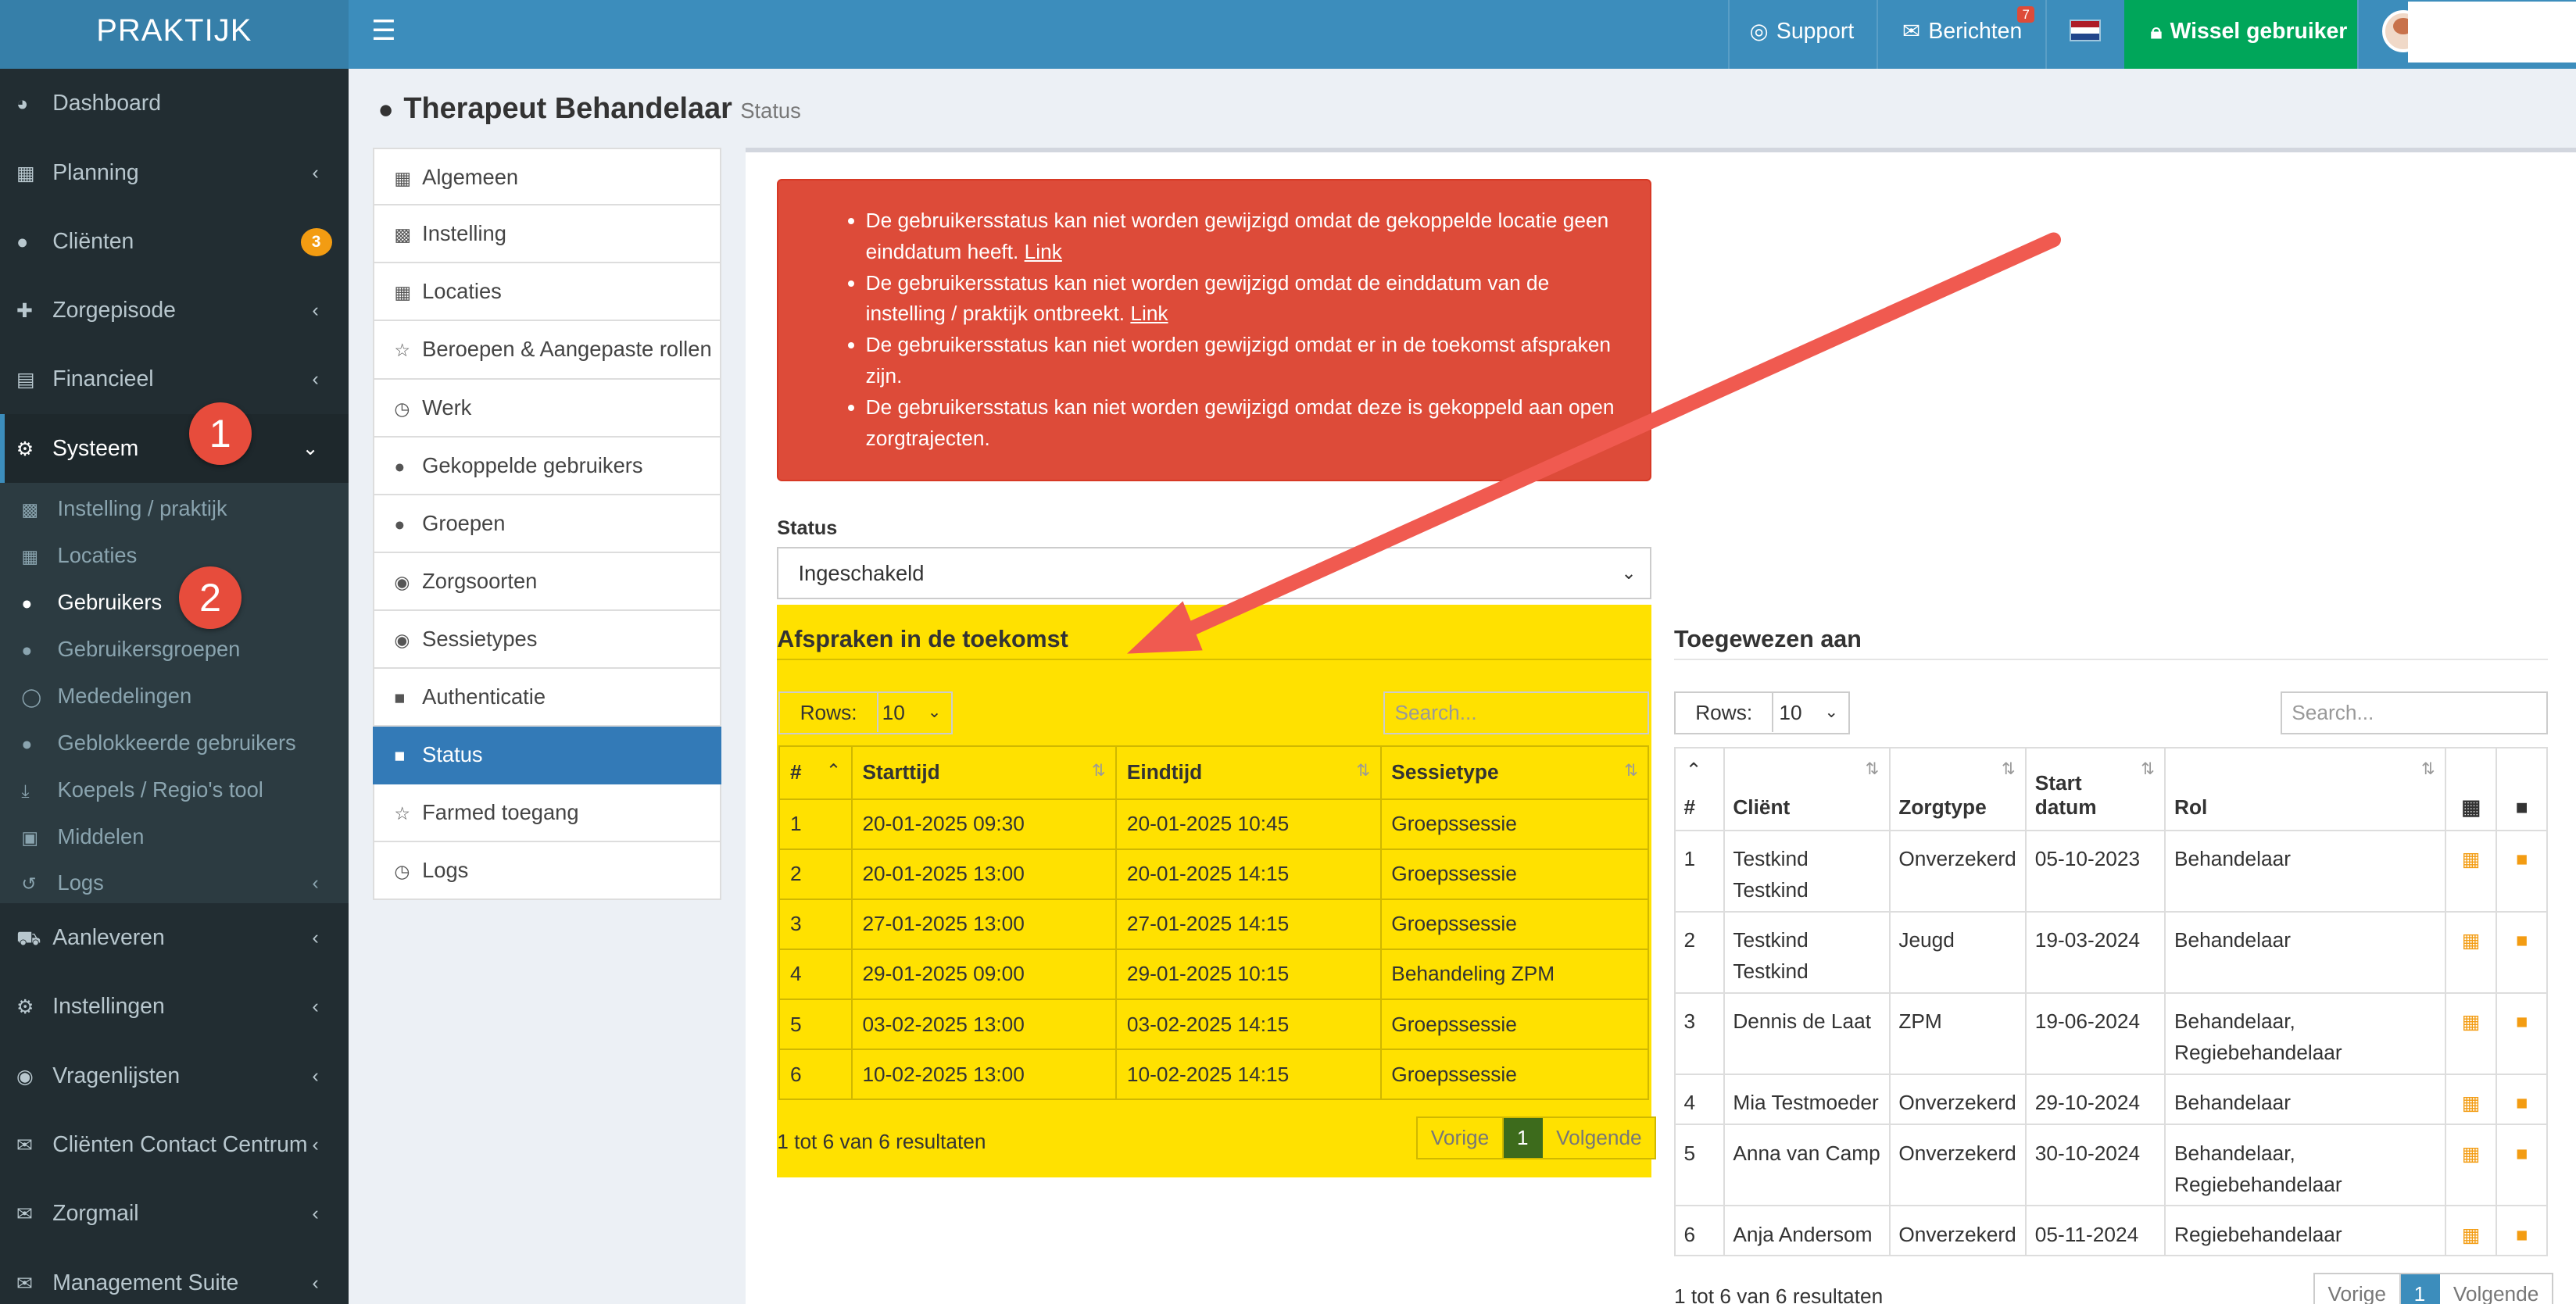 The height and width of the screenshot is (1304, 2576). What do you see at coordinates (383, 31) in the screenshot?
I see `hamburger-menu-icon: ☰` at bounding box center [383, 31].